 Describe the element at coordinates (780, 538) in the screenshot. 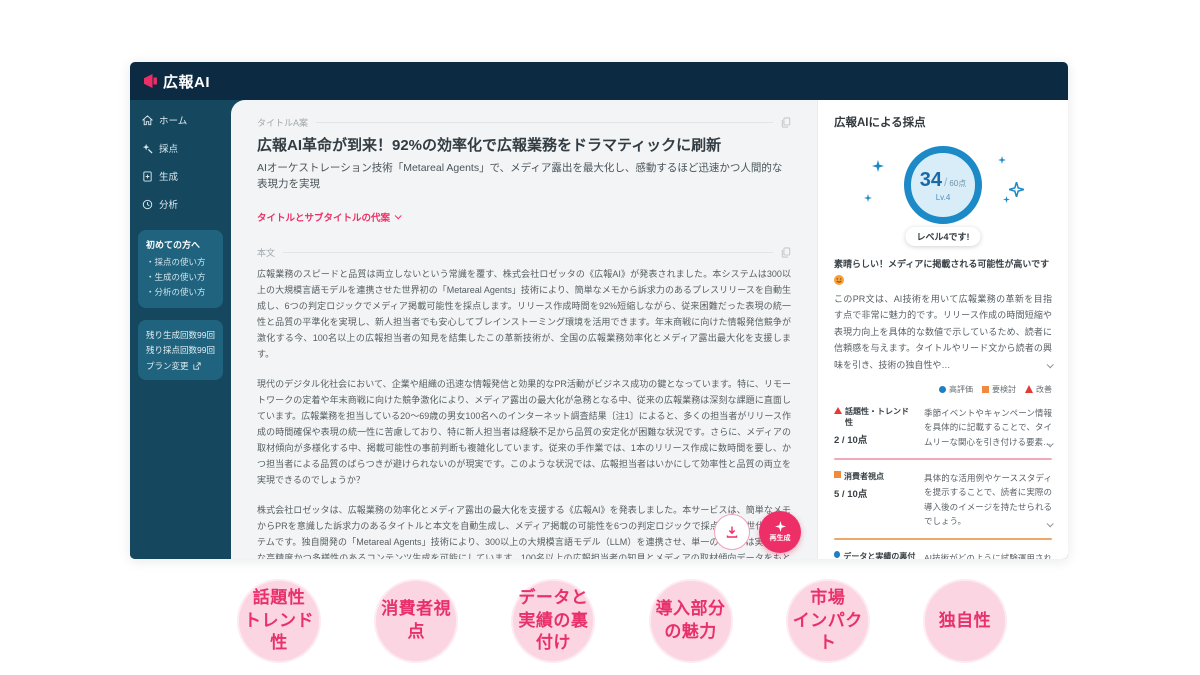

I see `regenerate-label: 再生成` at that location.